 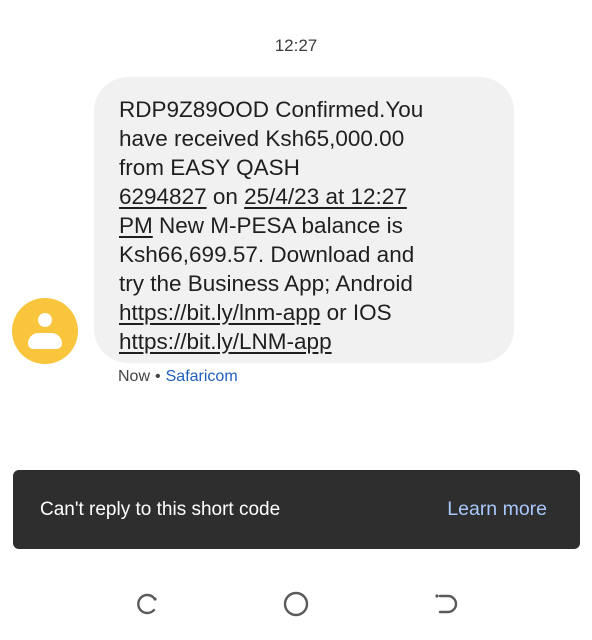 What do you see at coordinates (262, 138) in the screenshot?
I see `message-line-2: have received Ksh65,000.00` at bounding box center [262, 138].